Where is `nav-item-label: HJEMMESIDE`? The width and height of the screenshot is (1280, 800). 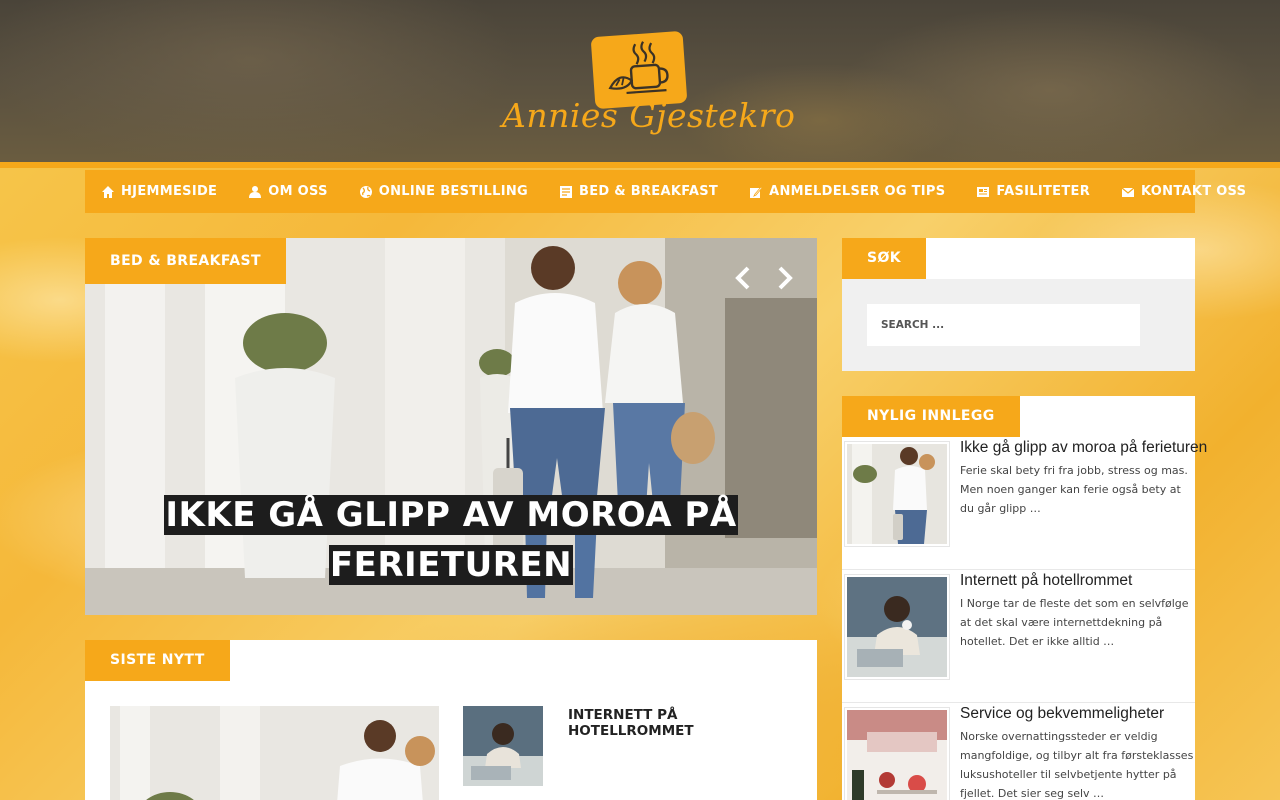
nav-item-label: HJEMMESIDE is located at coordinates (169, 191).